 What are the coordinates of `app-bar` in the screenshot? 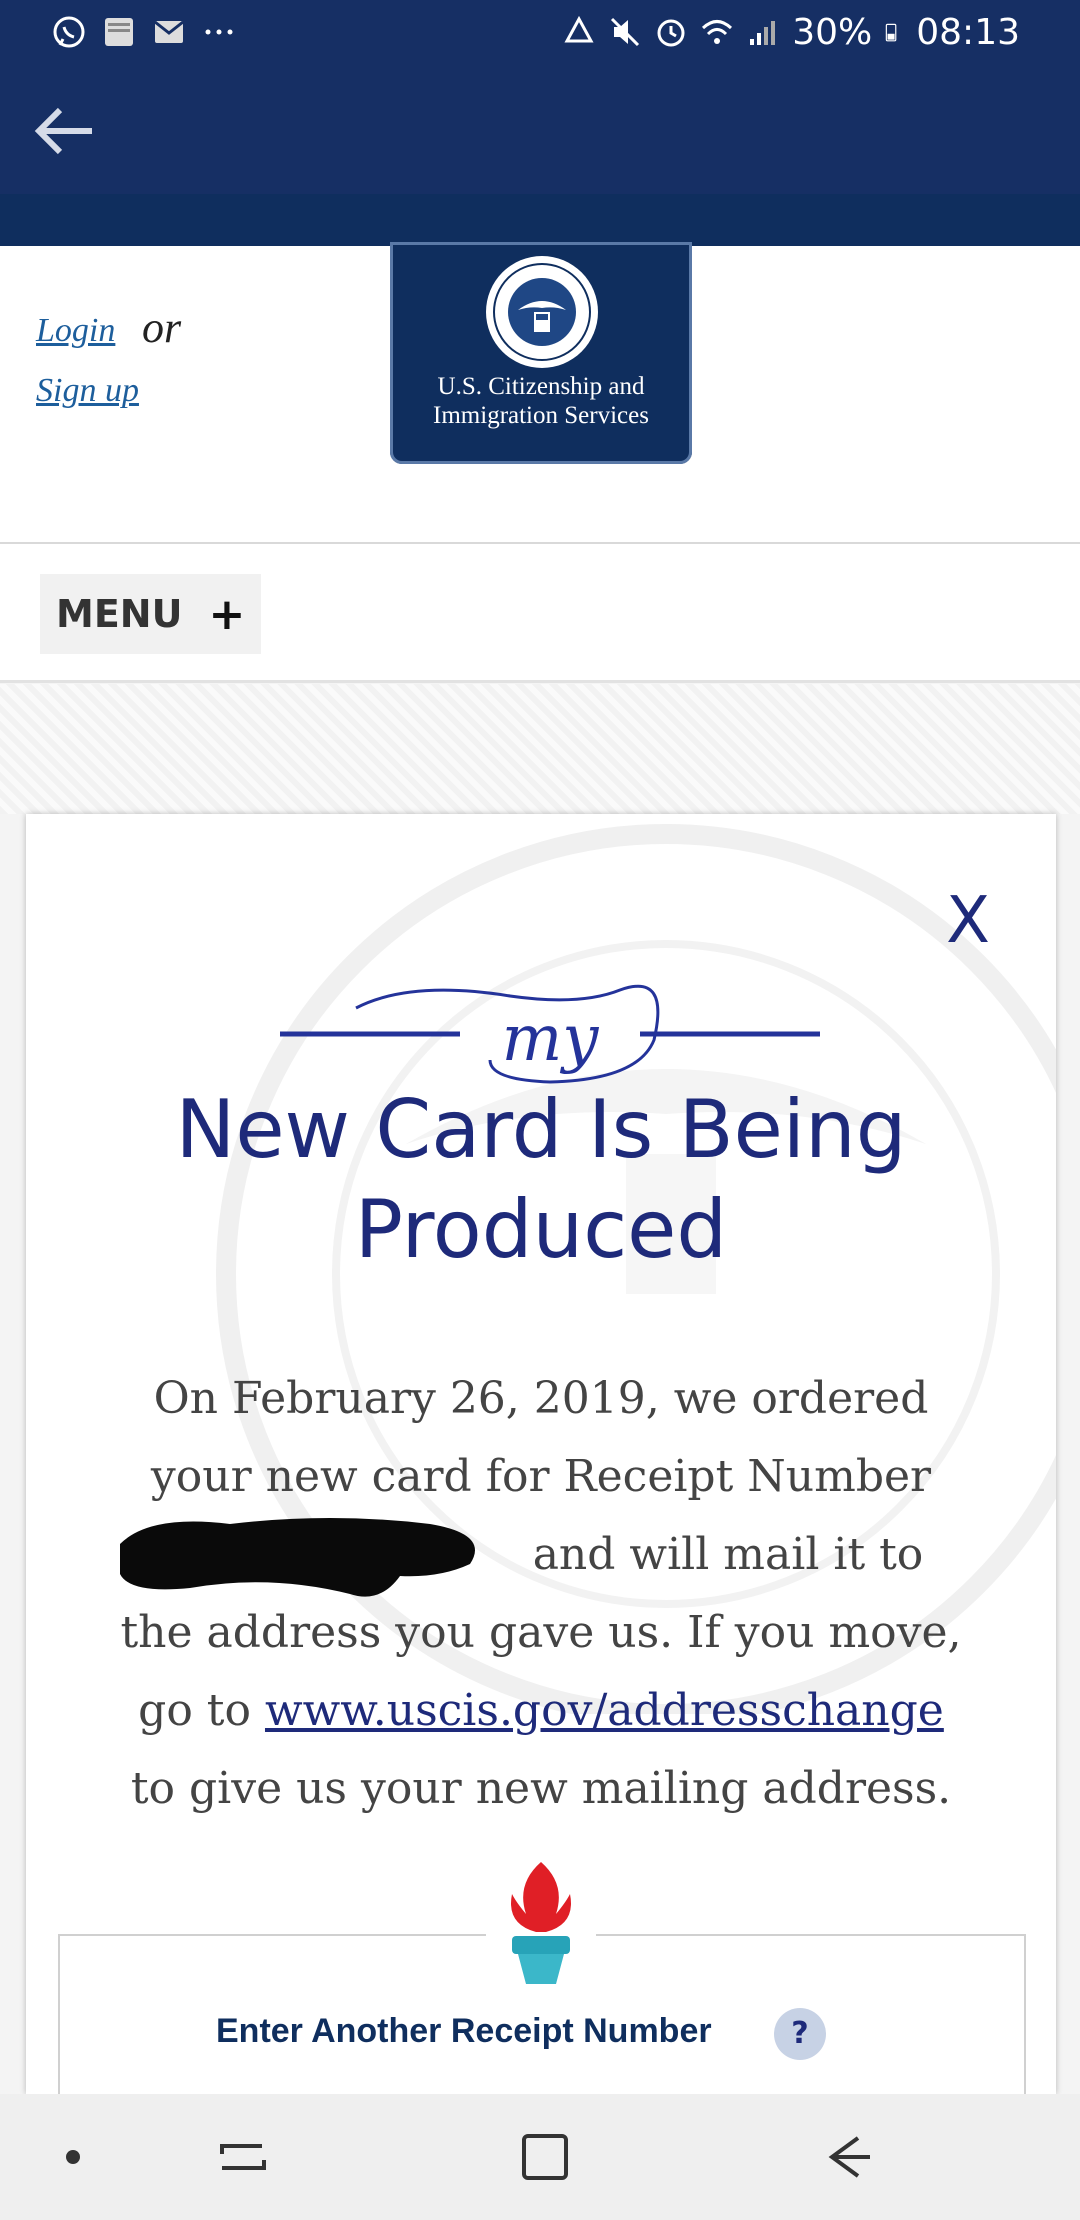 It's located at (540, 129).